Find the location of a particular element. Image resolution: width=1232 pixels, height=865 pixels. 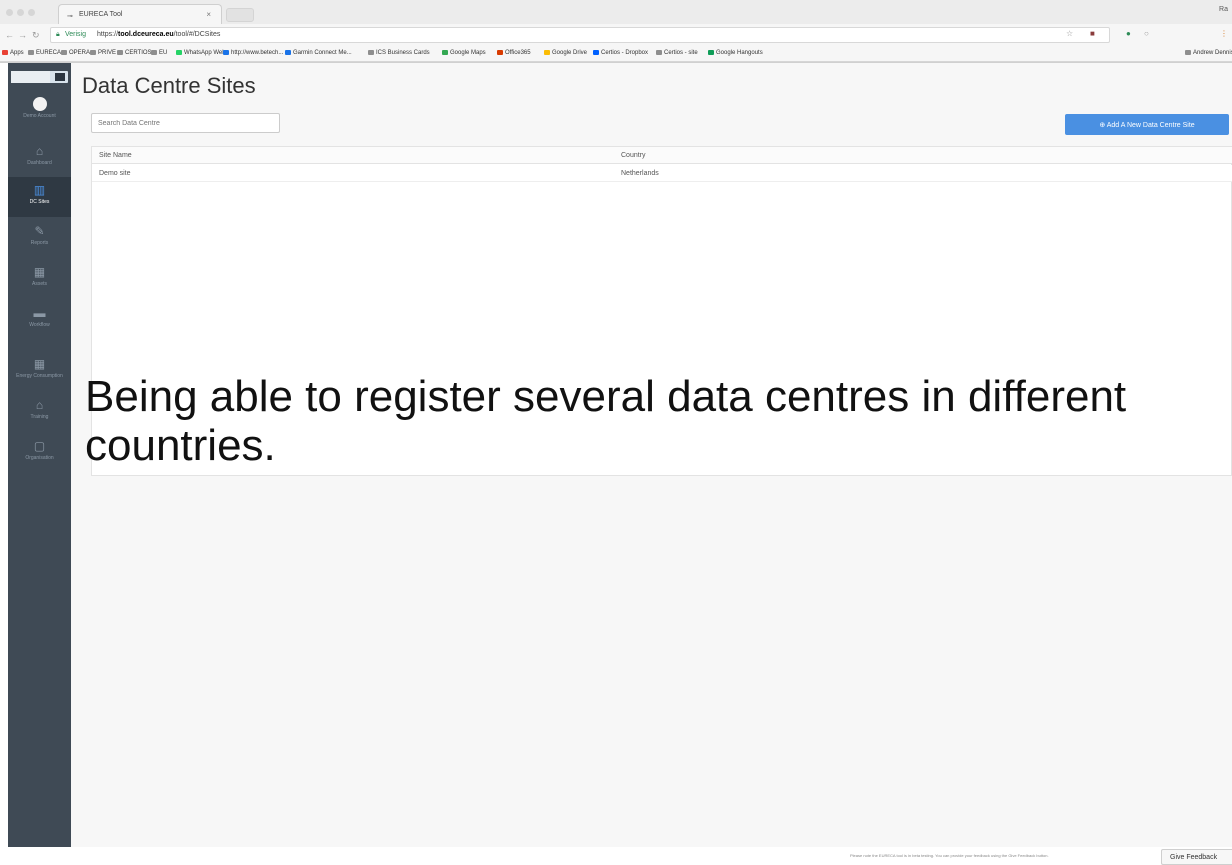

sidebar-item-dc-sites: ▥ DC Sites is located at coordinates (39, 197).